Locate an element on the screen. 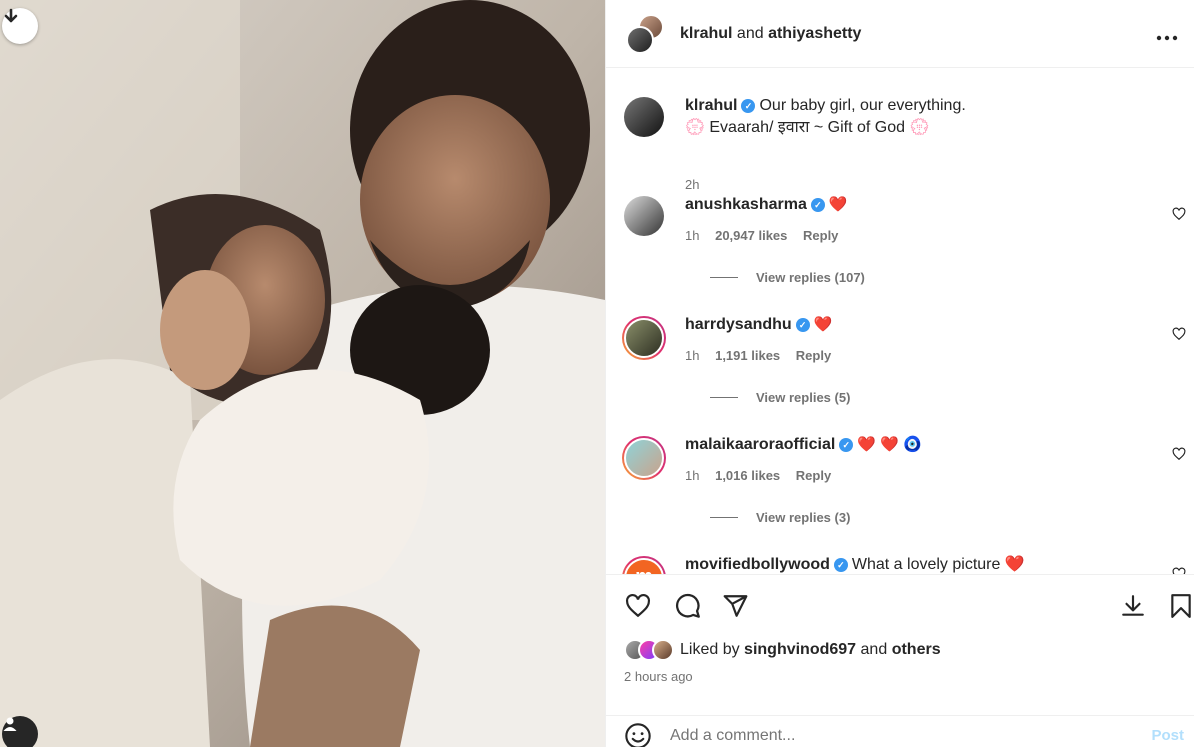 The height and width of the screenshot is (747, 1194). author-link: athiyashetty is located at coordinates (814, 33).